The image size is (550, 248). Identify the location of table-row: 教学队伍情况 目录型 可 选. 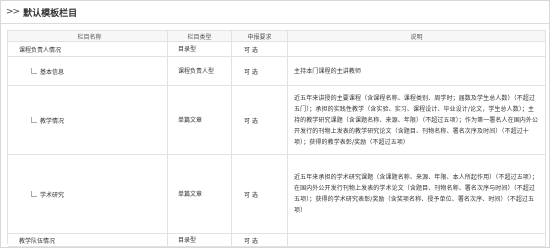
(277, 240).